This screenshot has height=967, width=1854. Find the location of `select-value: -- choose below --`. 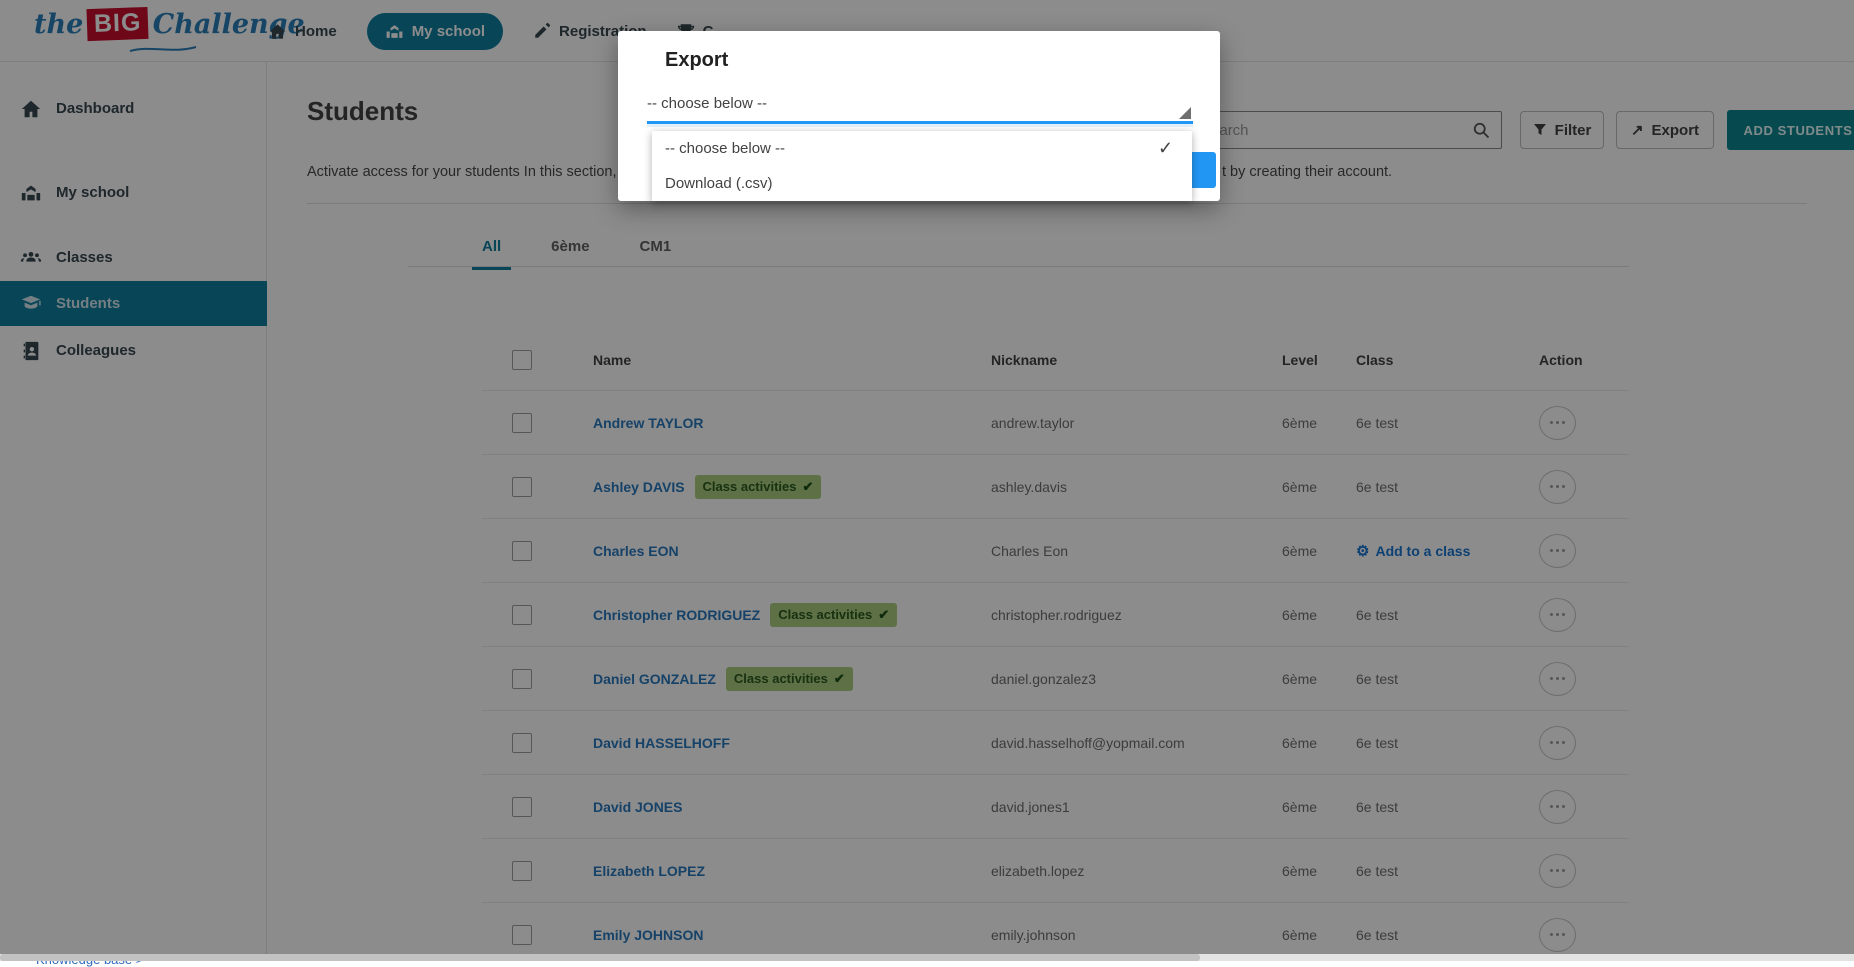

select-value: -- choose below -- is located at coordinates (707, 103).